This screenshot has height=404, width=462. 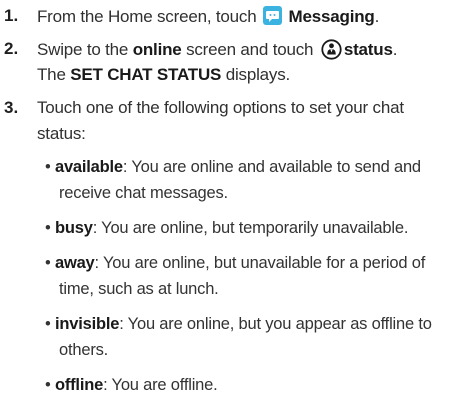 I want to click on online-term: online, so click(x=157, y=49).